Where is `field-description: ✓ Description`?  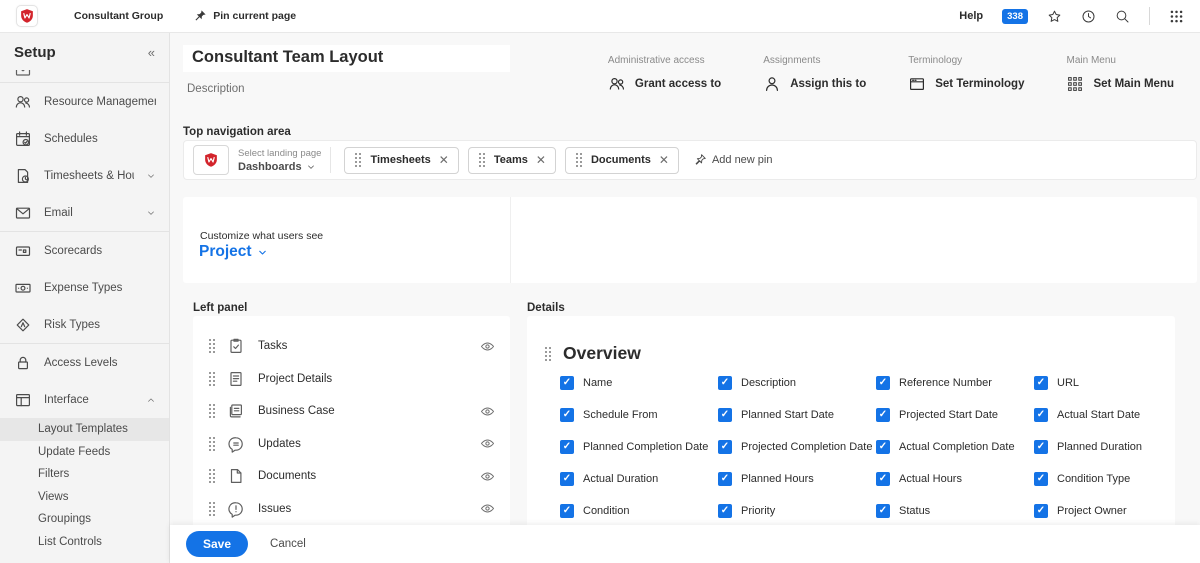 field-description: ✓ Description is located at coordinates (797, 383).